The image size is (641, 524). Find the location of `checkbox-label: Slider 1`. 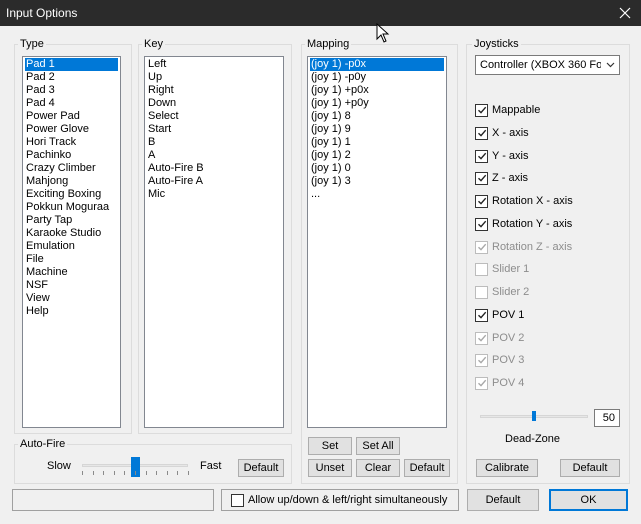

checkbox-label: Slider 1 is located at coordinates (511, 269).